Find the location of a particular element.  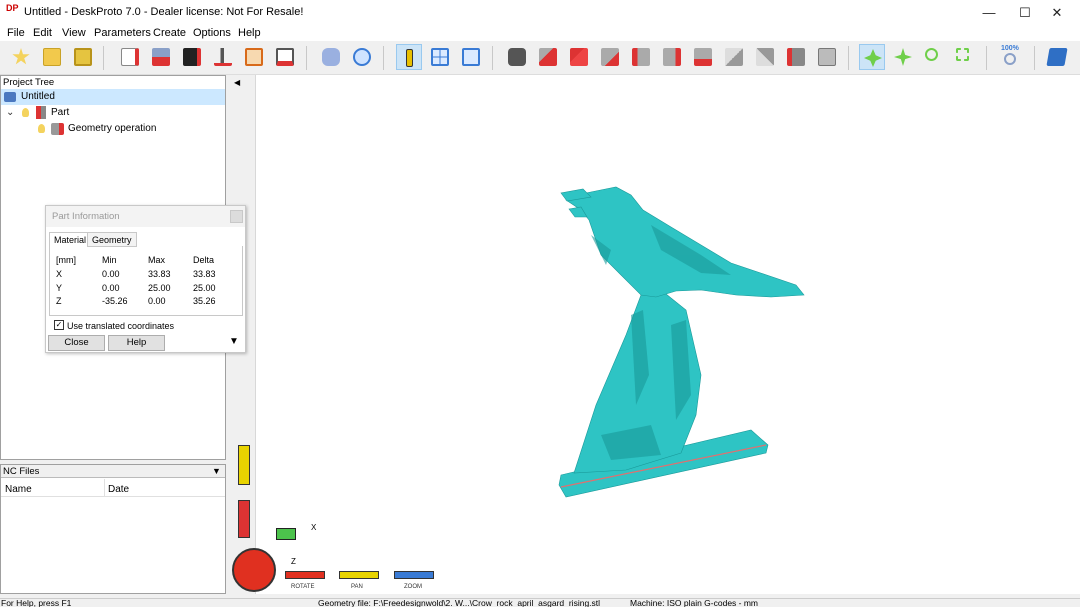

nc-files-column-headers: Name Date is located at coordinates (113, 488).